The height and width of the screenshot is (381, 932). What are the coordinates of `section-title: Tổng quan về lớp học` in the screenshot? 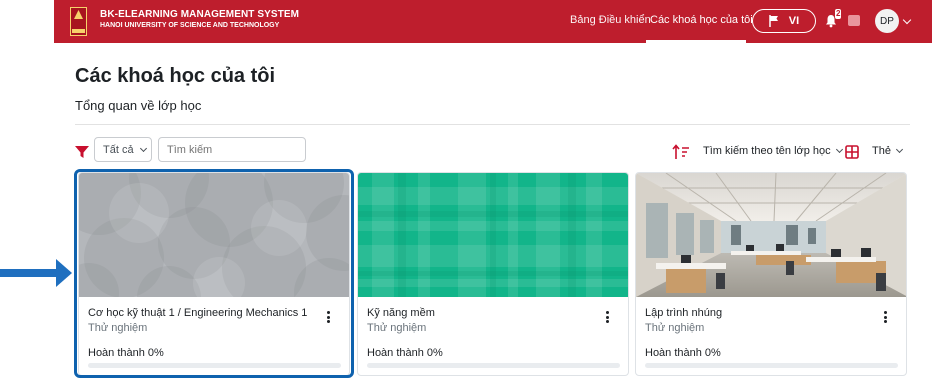 It's located at (138, 105).